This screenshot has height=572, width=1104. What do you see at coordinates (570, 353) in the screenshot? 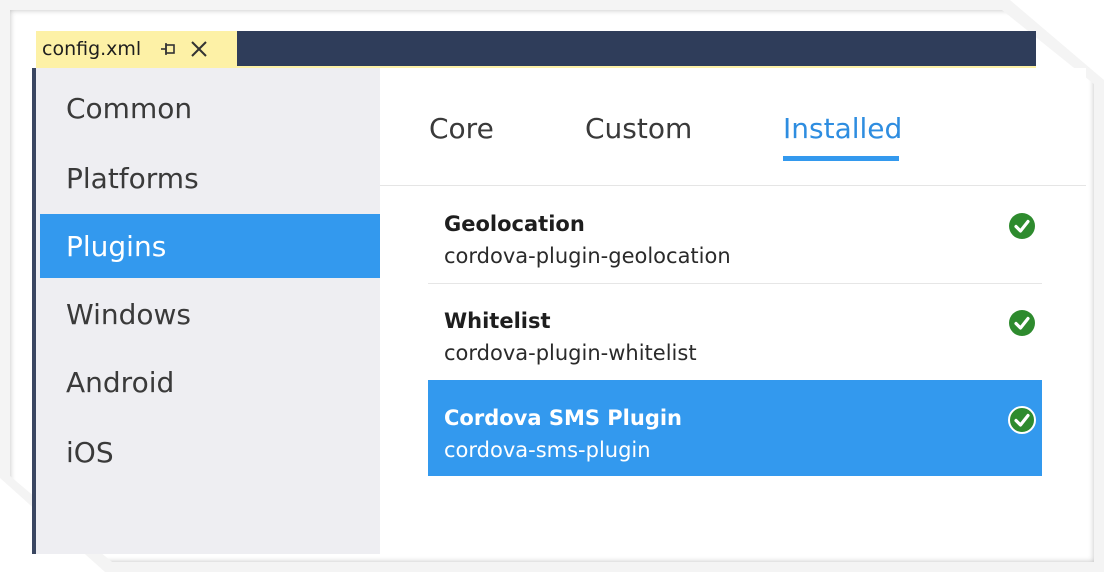
I see `plugin-id: cordova-plugin-whitelist` at bounding box center [570, 353].